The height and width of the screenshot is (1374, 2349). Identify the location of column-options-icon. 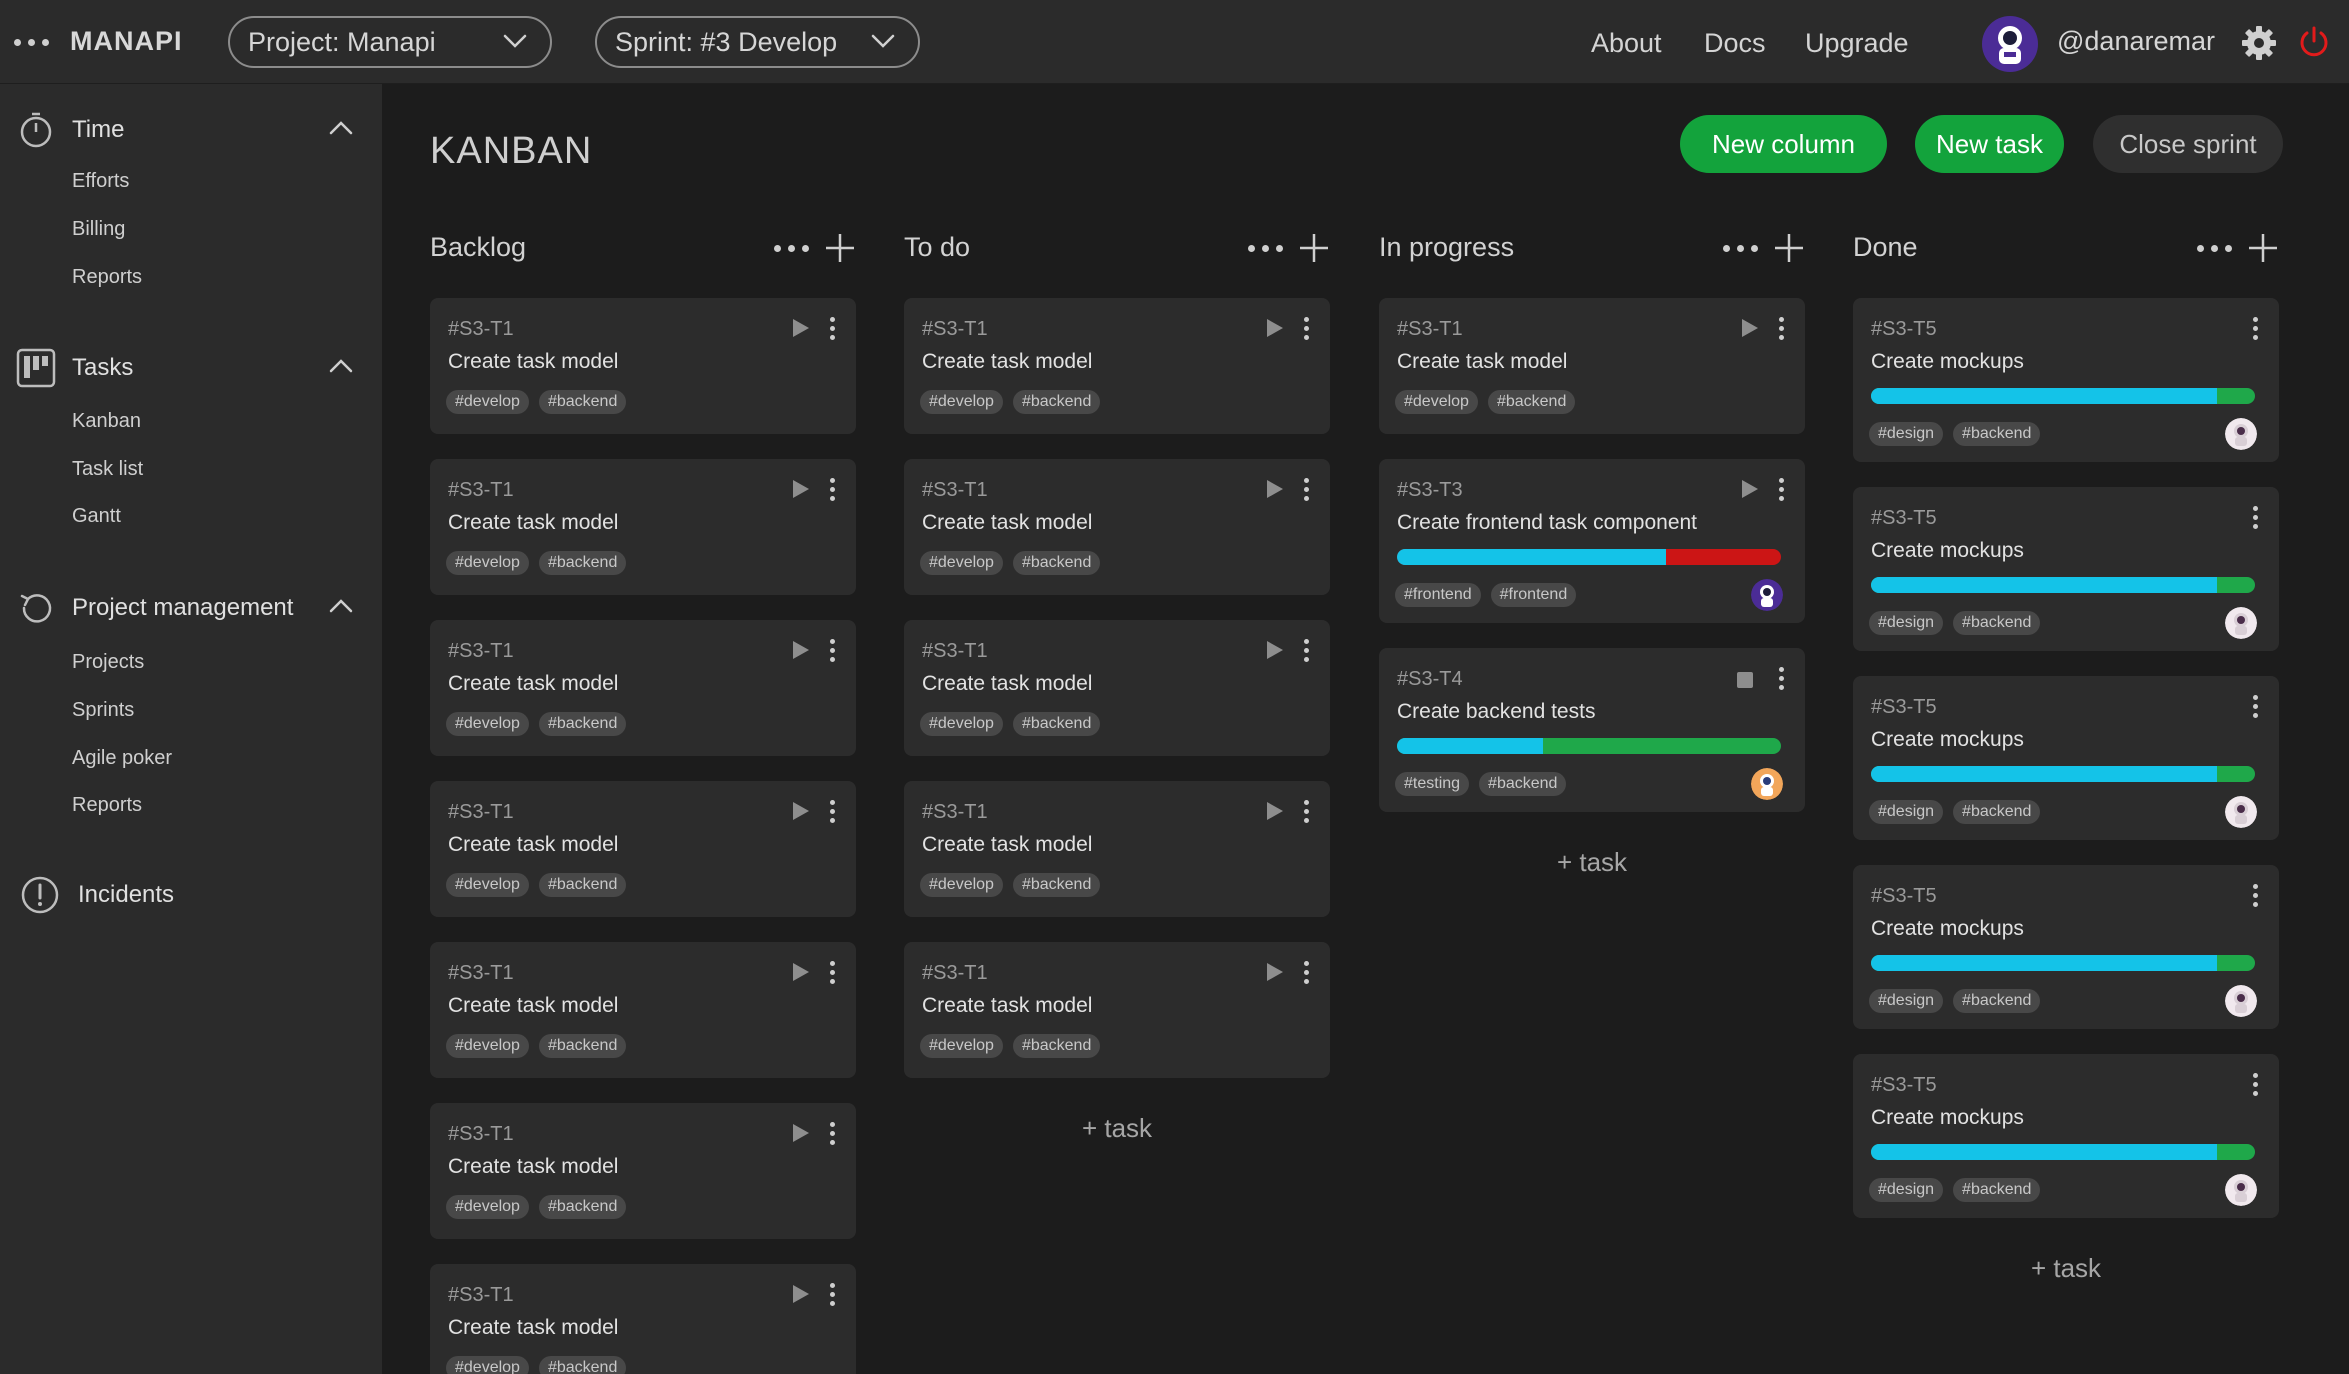
(2215, 248).